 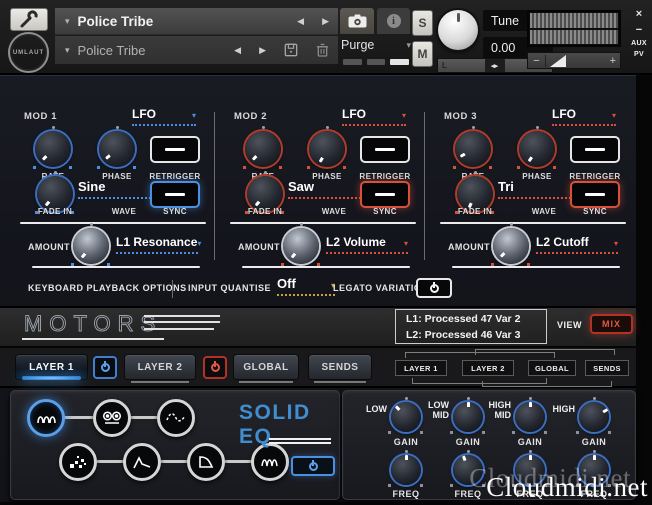 What do you see at coordinates (376, 45) in the screenshot?
I see `purge-dropdown: Purge ▾` at bounding box center [376, 45].